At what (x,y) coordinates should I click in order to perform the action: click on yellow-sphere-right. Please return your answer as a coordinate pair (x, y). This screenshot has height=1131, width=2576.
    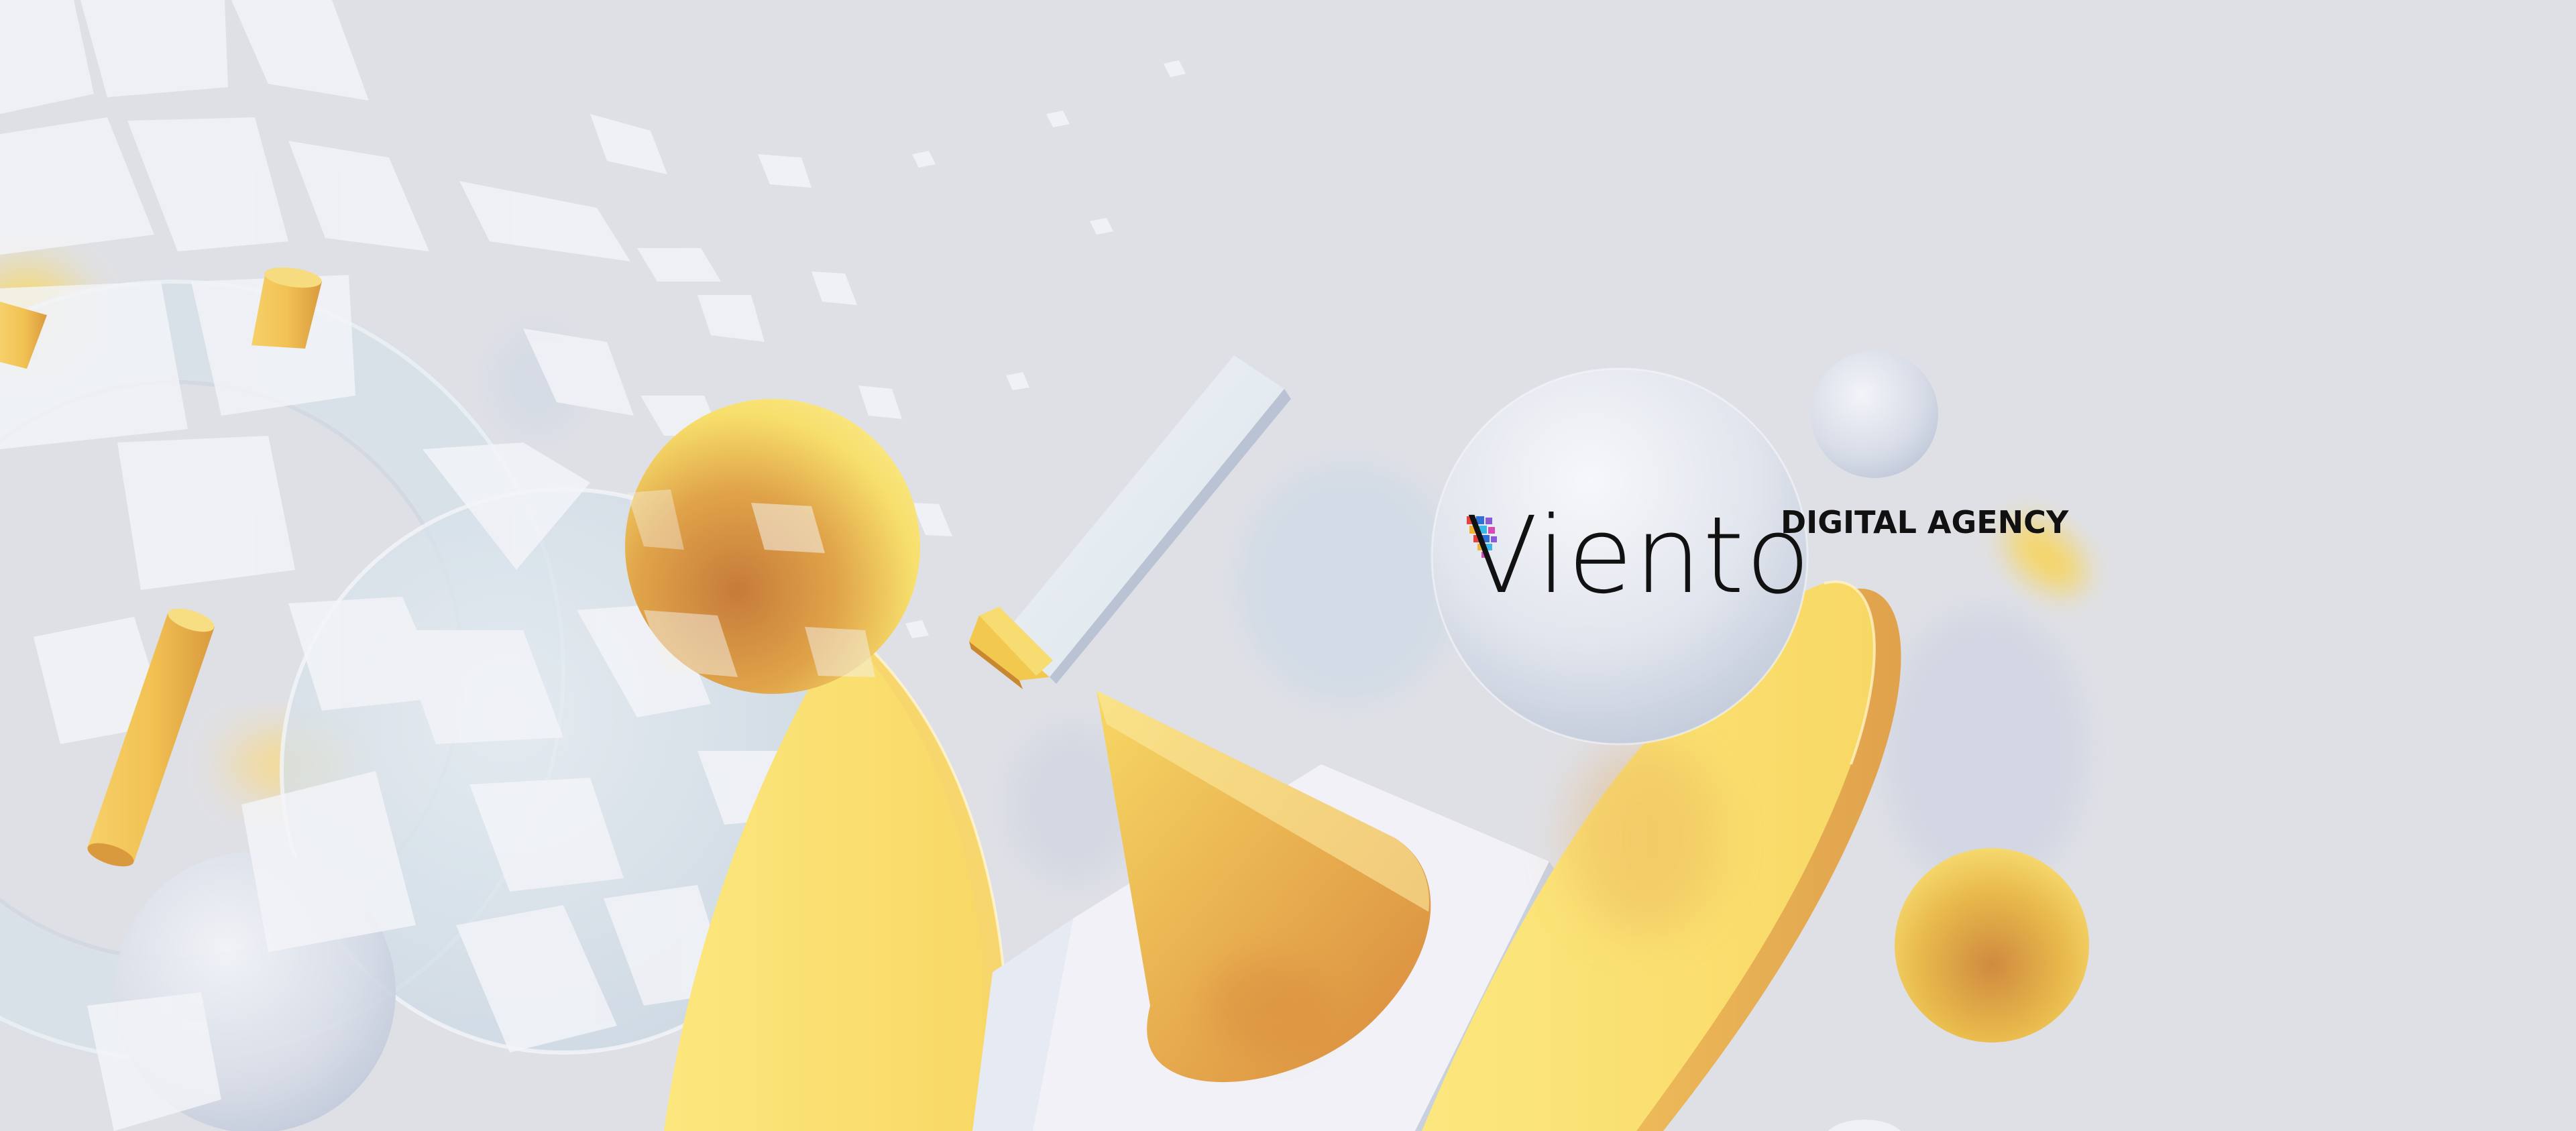
    Looking at the image, I should click on (1992, 945).